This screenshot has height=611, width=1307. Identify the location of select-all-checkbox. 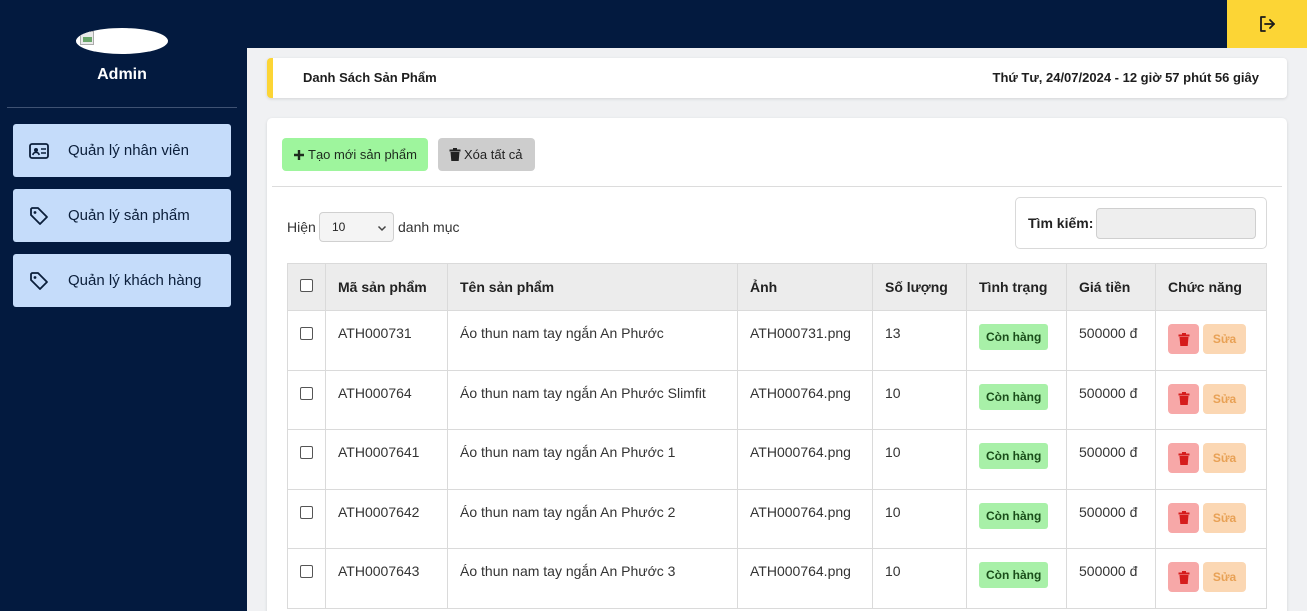
(306, 285).